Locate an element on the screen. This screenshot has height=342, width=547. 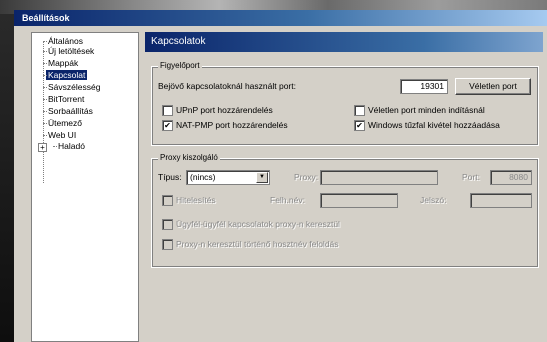
tree-item-savszelesseg: Sávszélesség is located at coordinates (72, 87).